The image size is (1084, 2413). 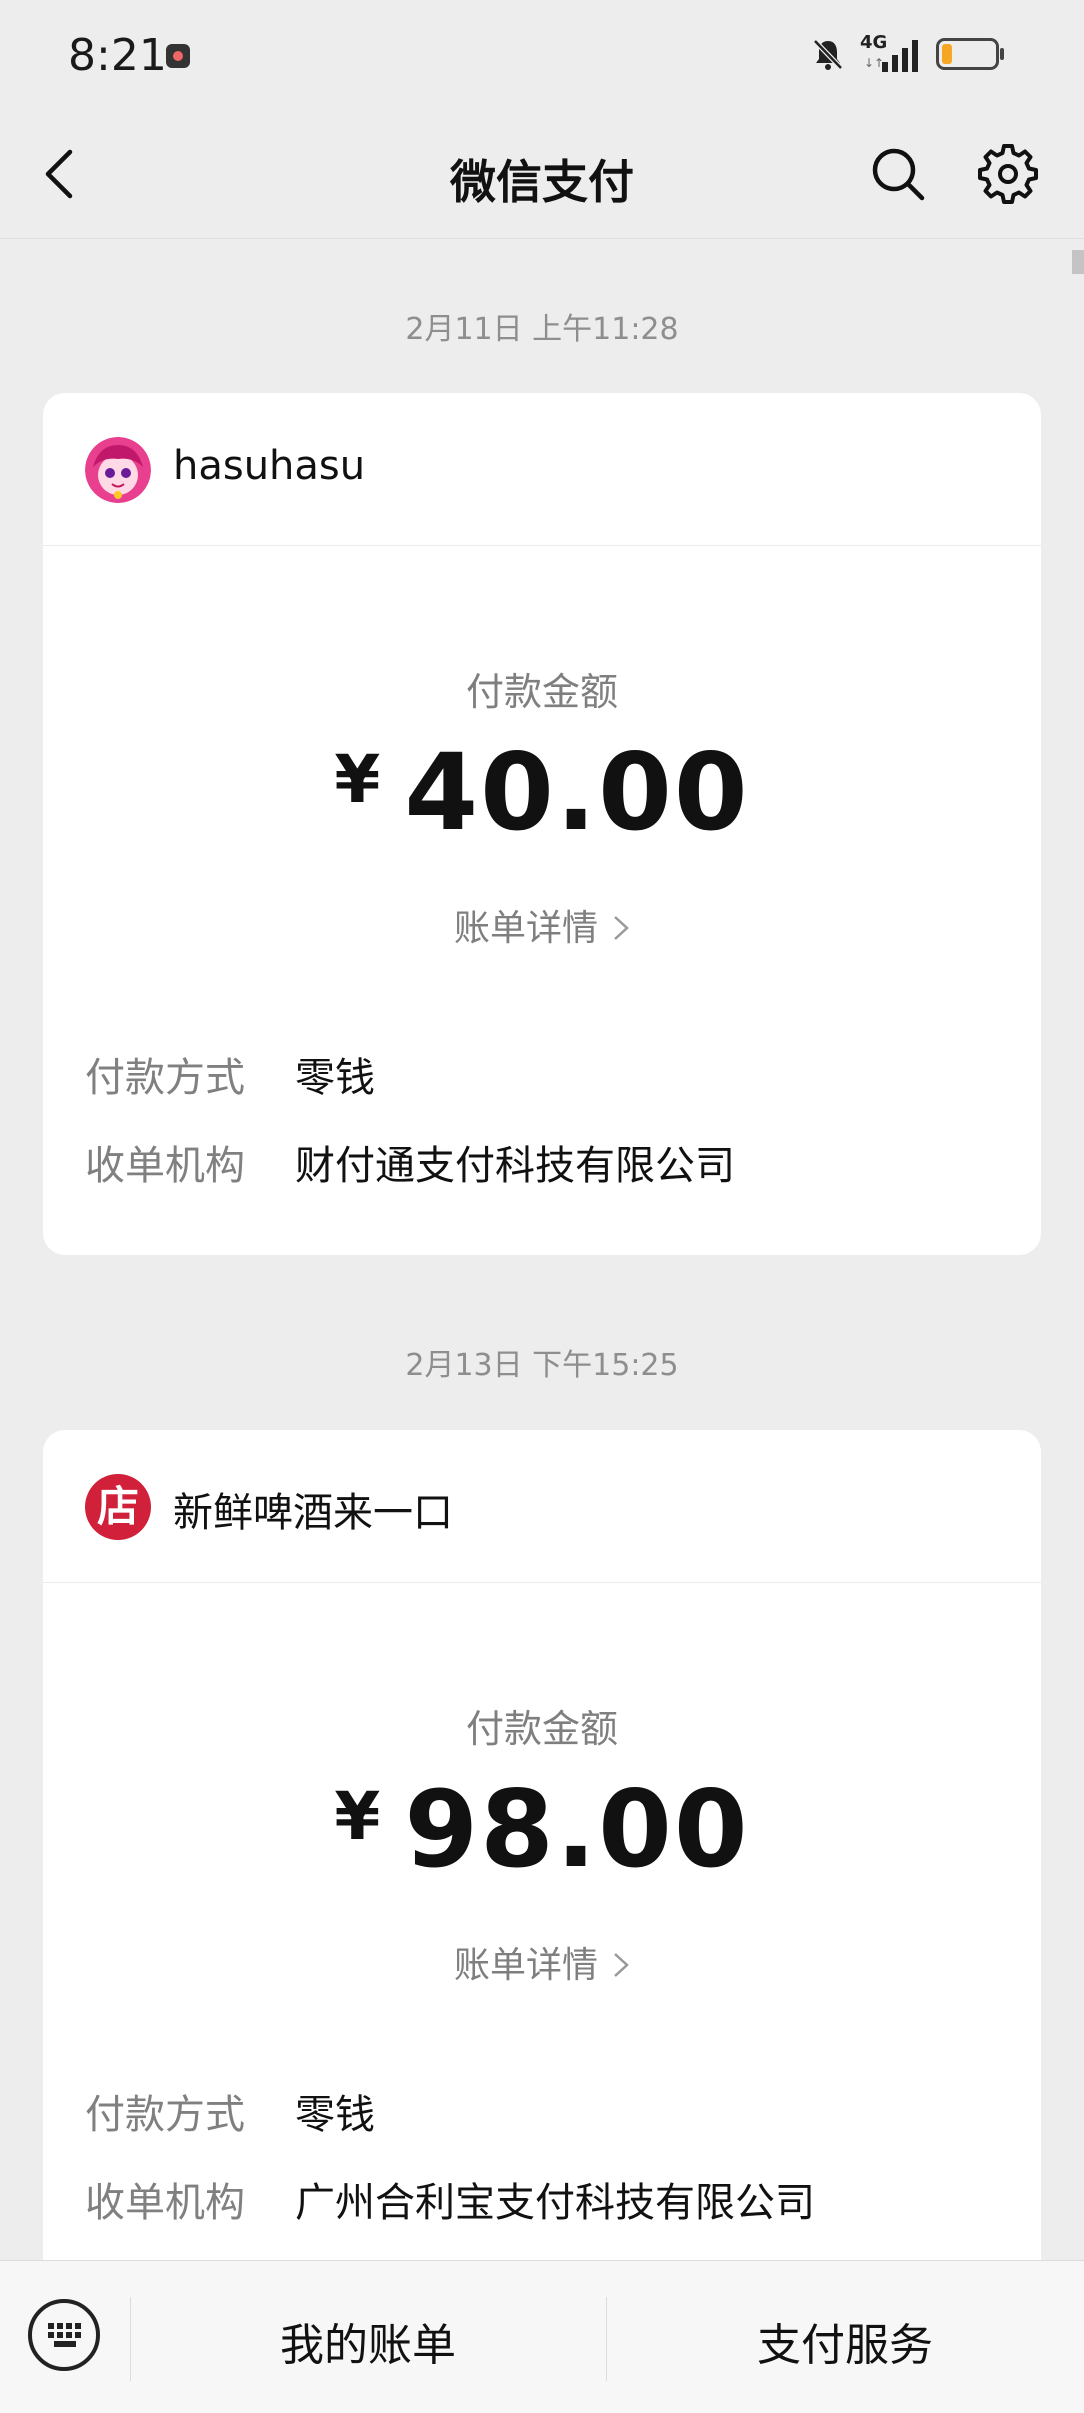 What do you see at coordinates (845, 2341) in the screenshot?
I see `pay-services-button: 支付服务` at bounding box center [845, 2341].